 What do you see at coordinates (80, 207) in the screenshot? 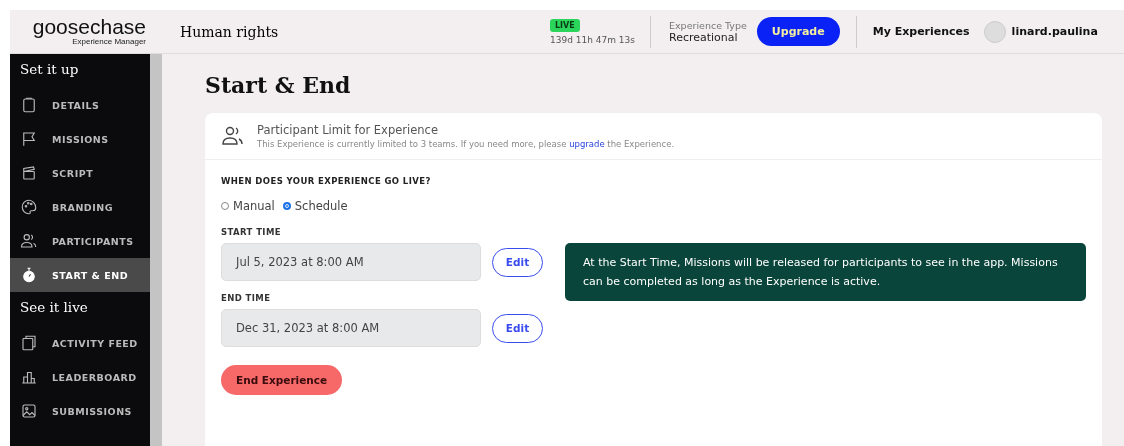
I see `sidebar-item: BRANDING` at bounding box center [80, 207].